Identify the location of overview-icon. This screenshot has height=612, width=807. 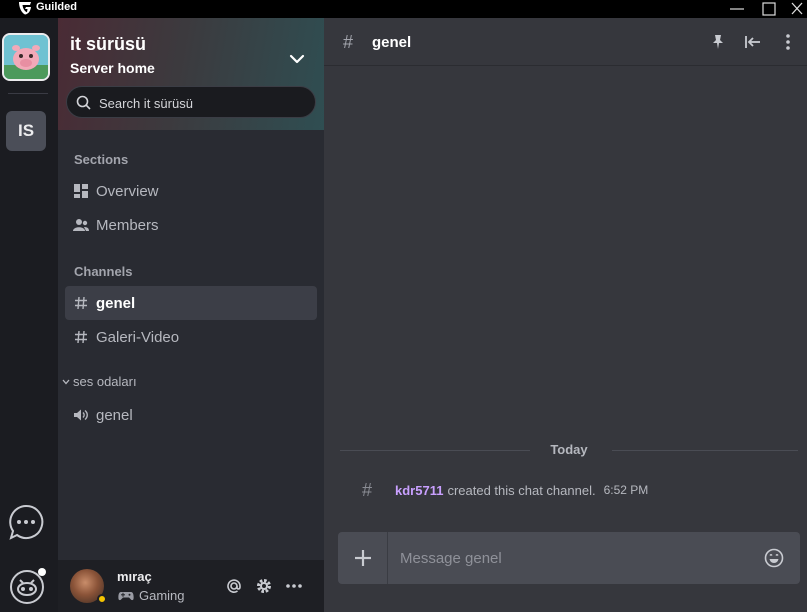
(81, 191).